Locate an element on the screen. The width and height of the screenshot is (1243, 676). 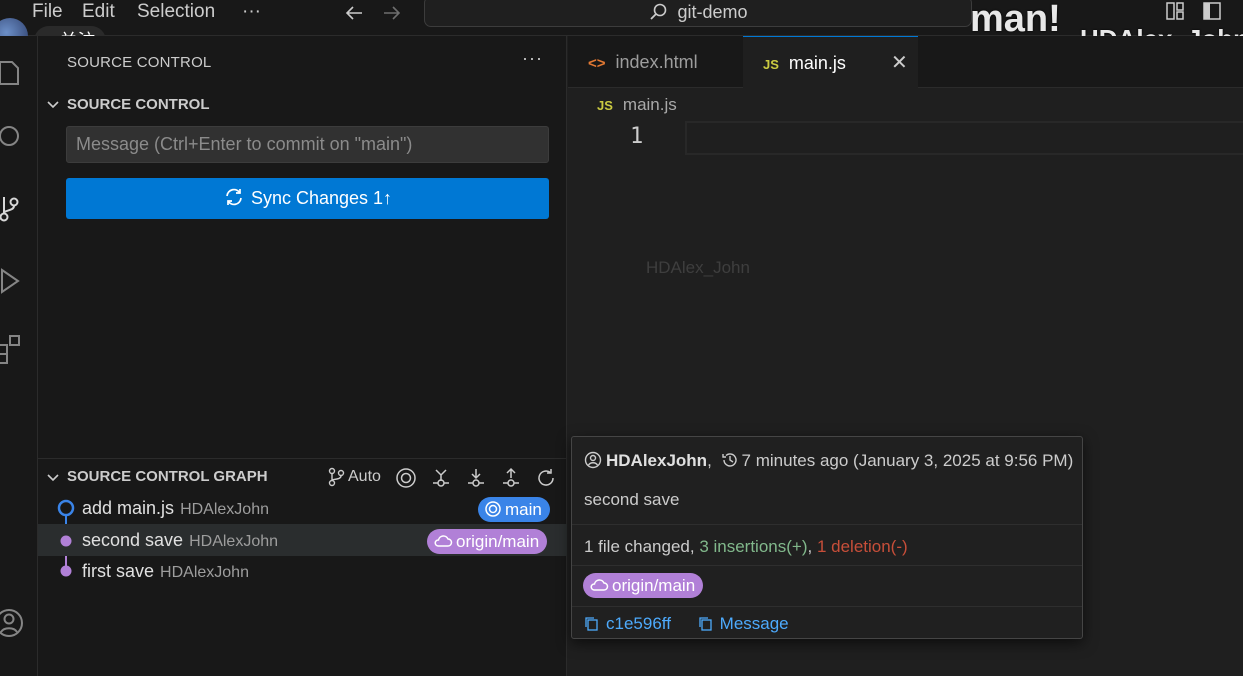
breadcrumb-label: main.js is located at coordinates (649, 104).